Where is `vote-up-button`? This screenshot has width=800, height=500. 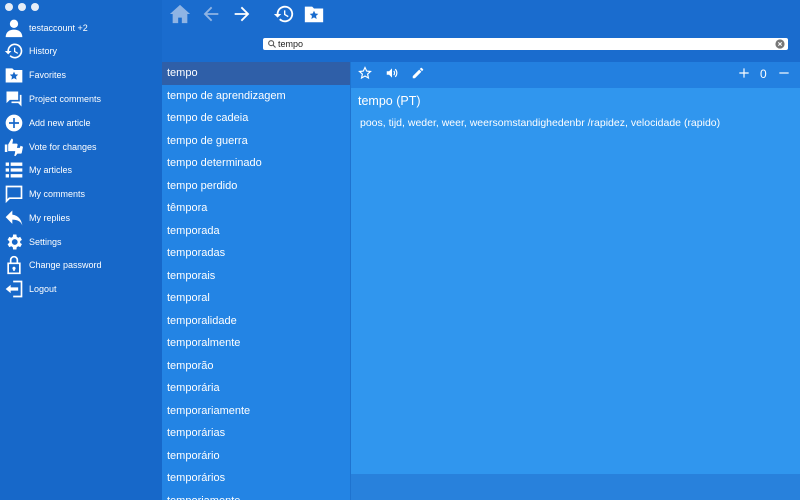
vote-up-button is located at coordinates (744, 75).